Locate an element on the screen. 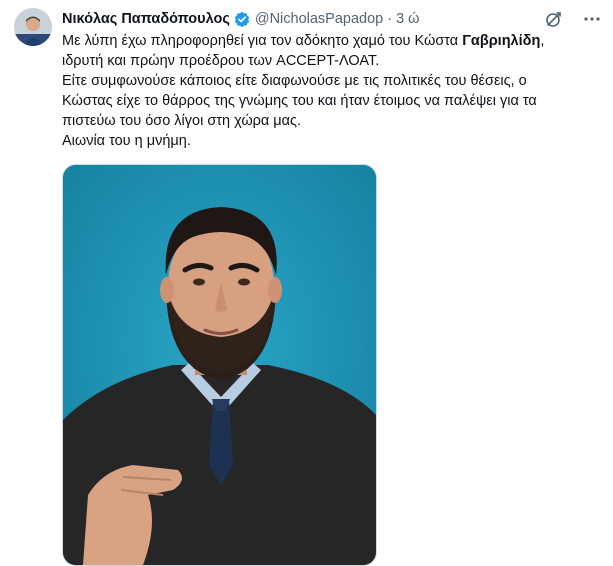  verified-badge-icon is located at coordinates (242, 19).